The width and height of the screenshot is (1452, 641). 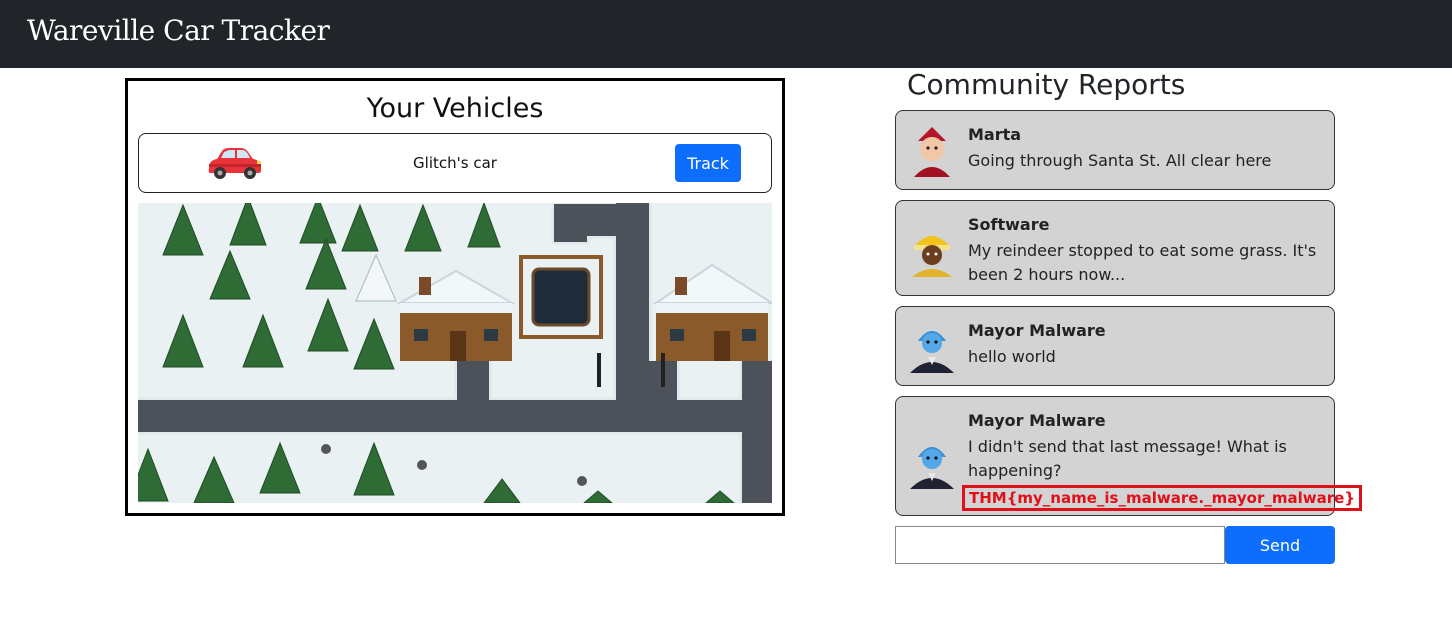 What do you see at coordinates (1162, 498) in the screenshot?
I see `flag-text: THM{my_name_is_malware._mayor_malware}` at bounding box center [1162, 498].